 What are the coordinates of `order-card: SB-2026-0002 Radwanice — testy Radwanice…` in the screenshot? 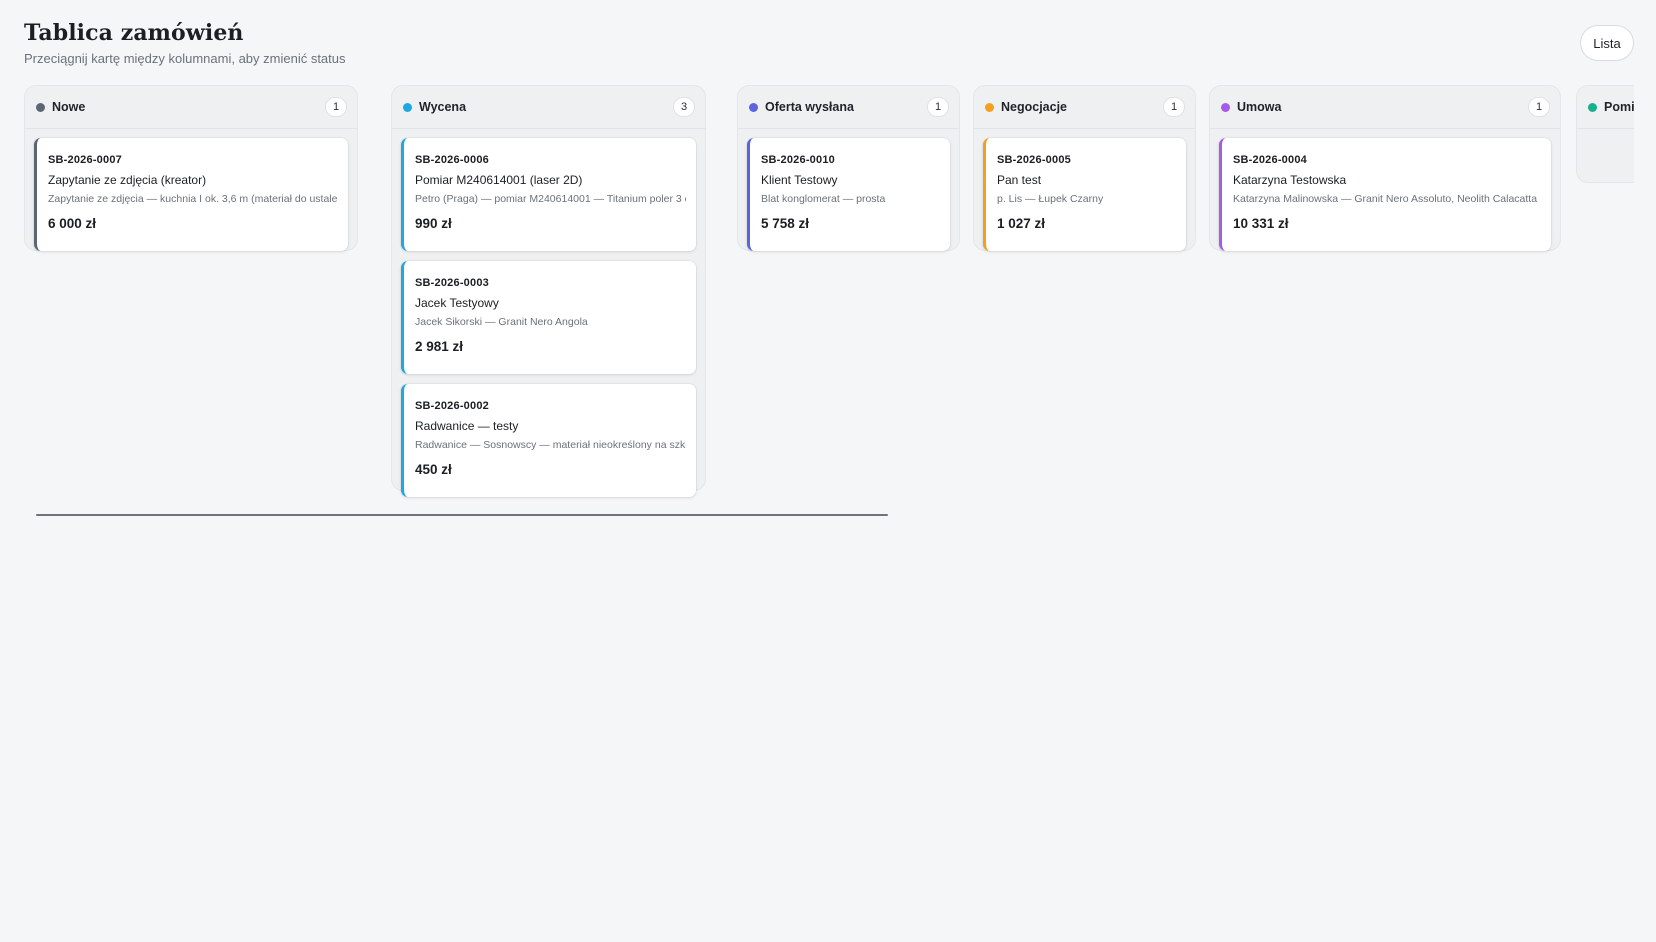 It's located at (548, 440).